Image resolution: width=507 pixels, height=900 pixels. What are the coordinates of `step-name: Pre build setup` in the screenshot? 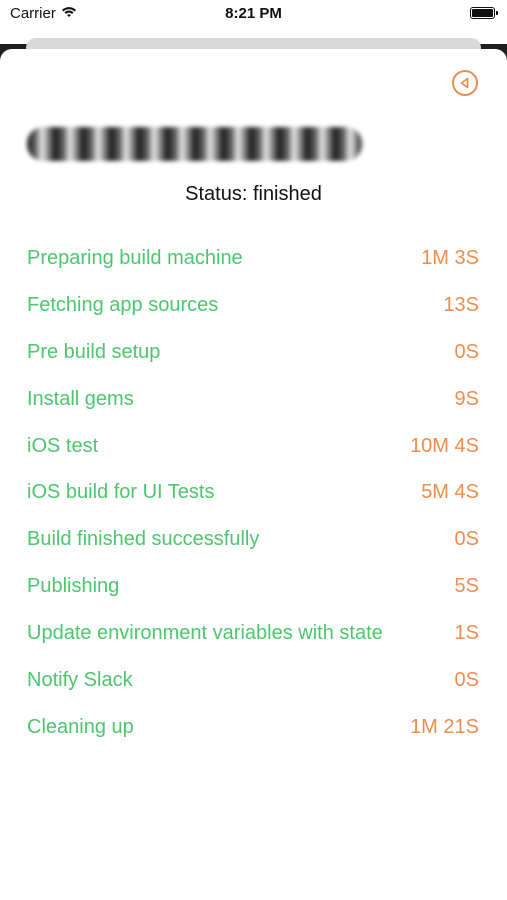 It's located at (94, 351).